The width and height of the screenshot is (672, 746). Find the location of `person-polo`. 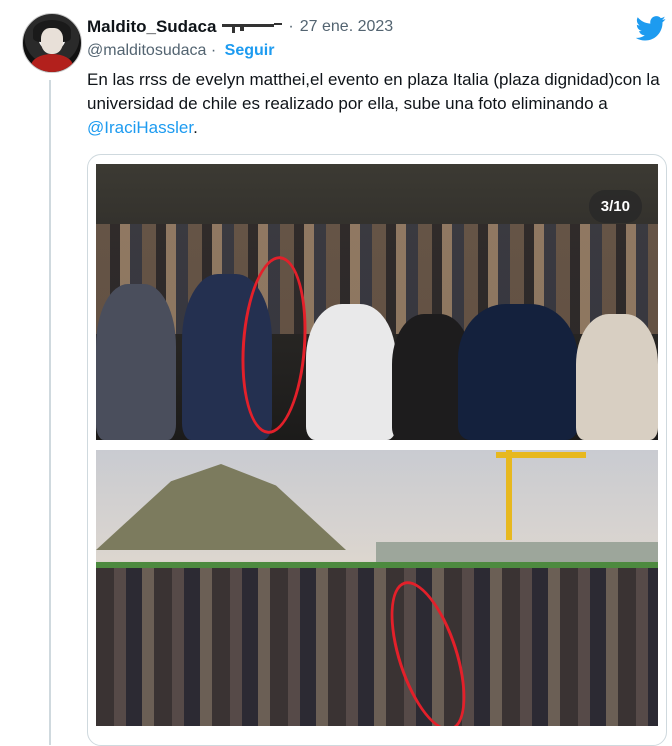

person-polo is located at coordinates (518, 372).